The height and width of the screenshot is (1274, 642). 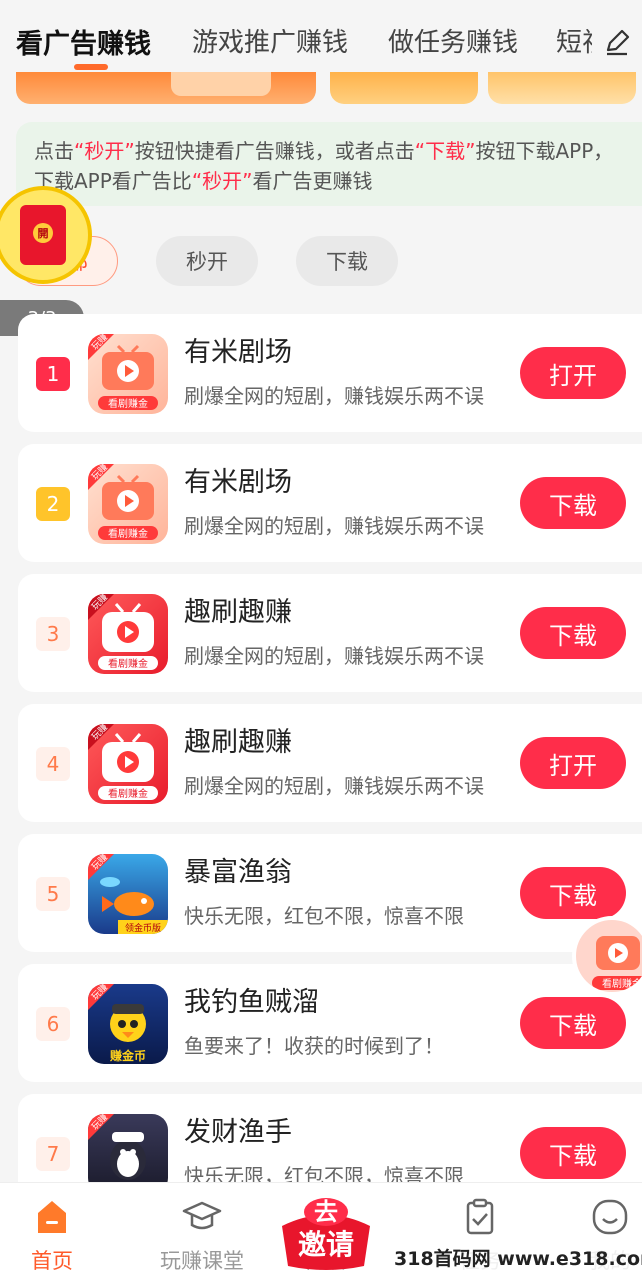 I want to click on nav-label: 首页, so click(x=52, y=1261).